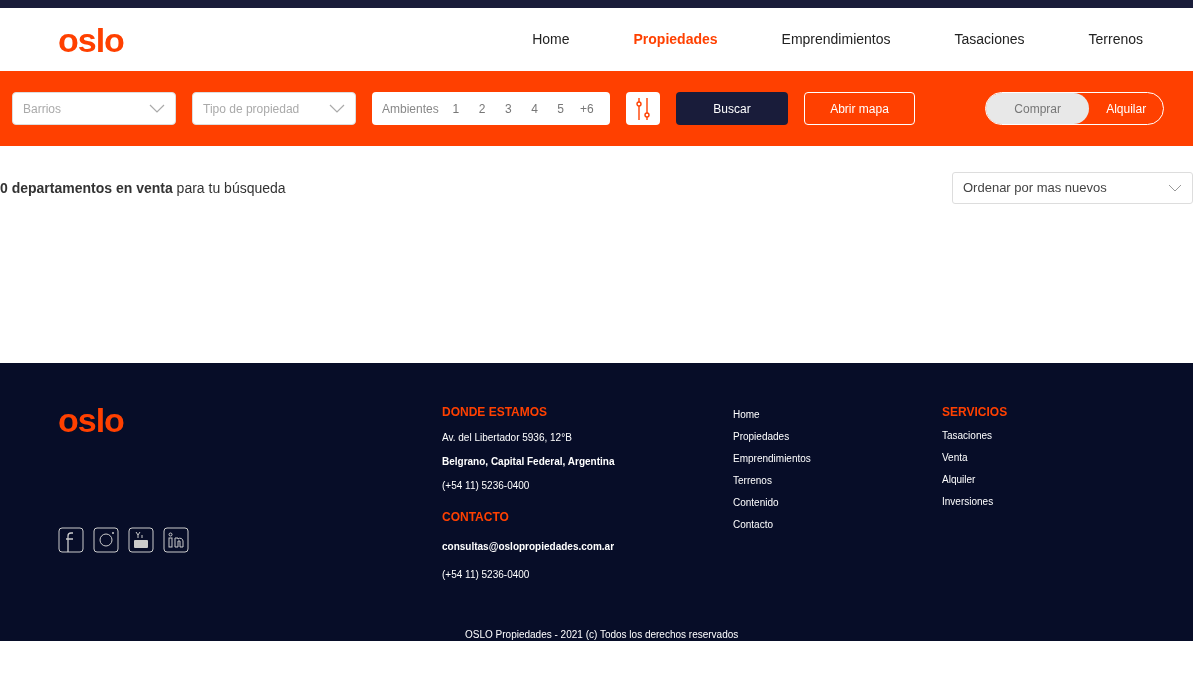  What do you see at coordinates (534, 108) in the screenshot?
I see `room-option: 4` at bounding box center [534, 108].